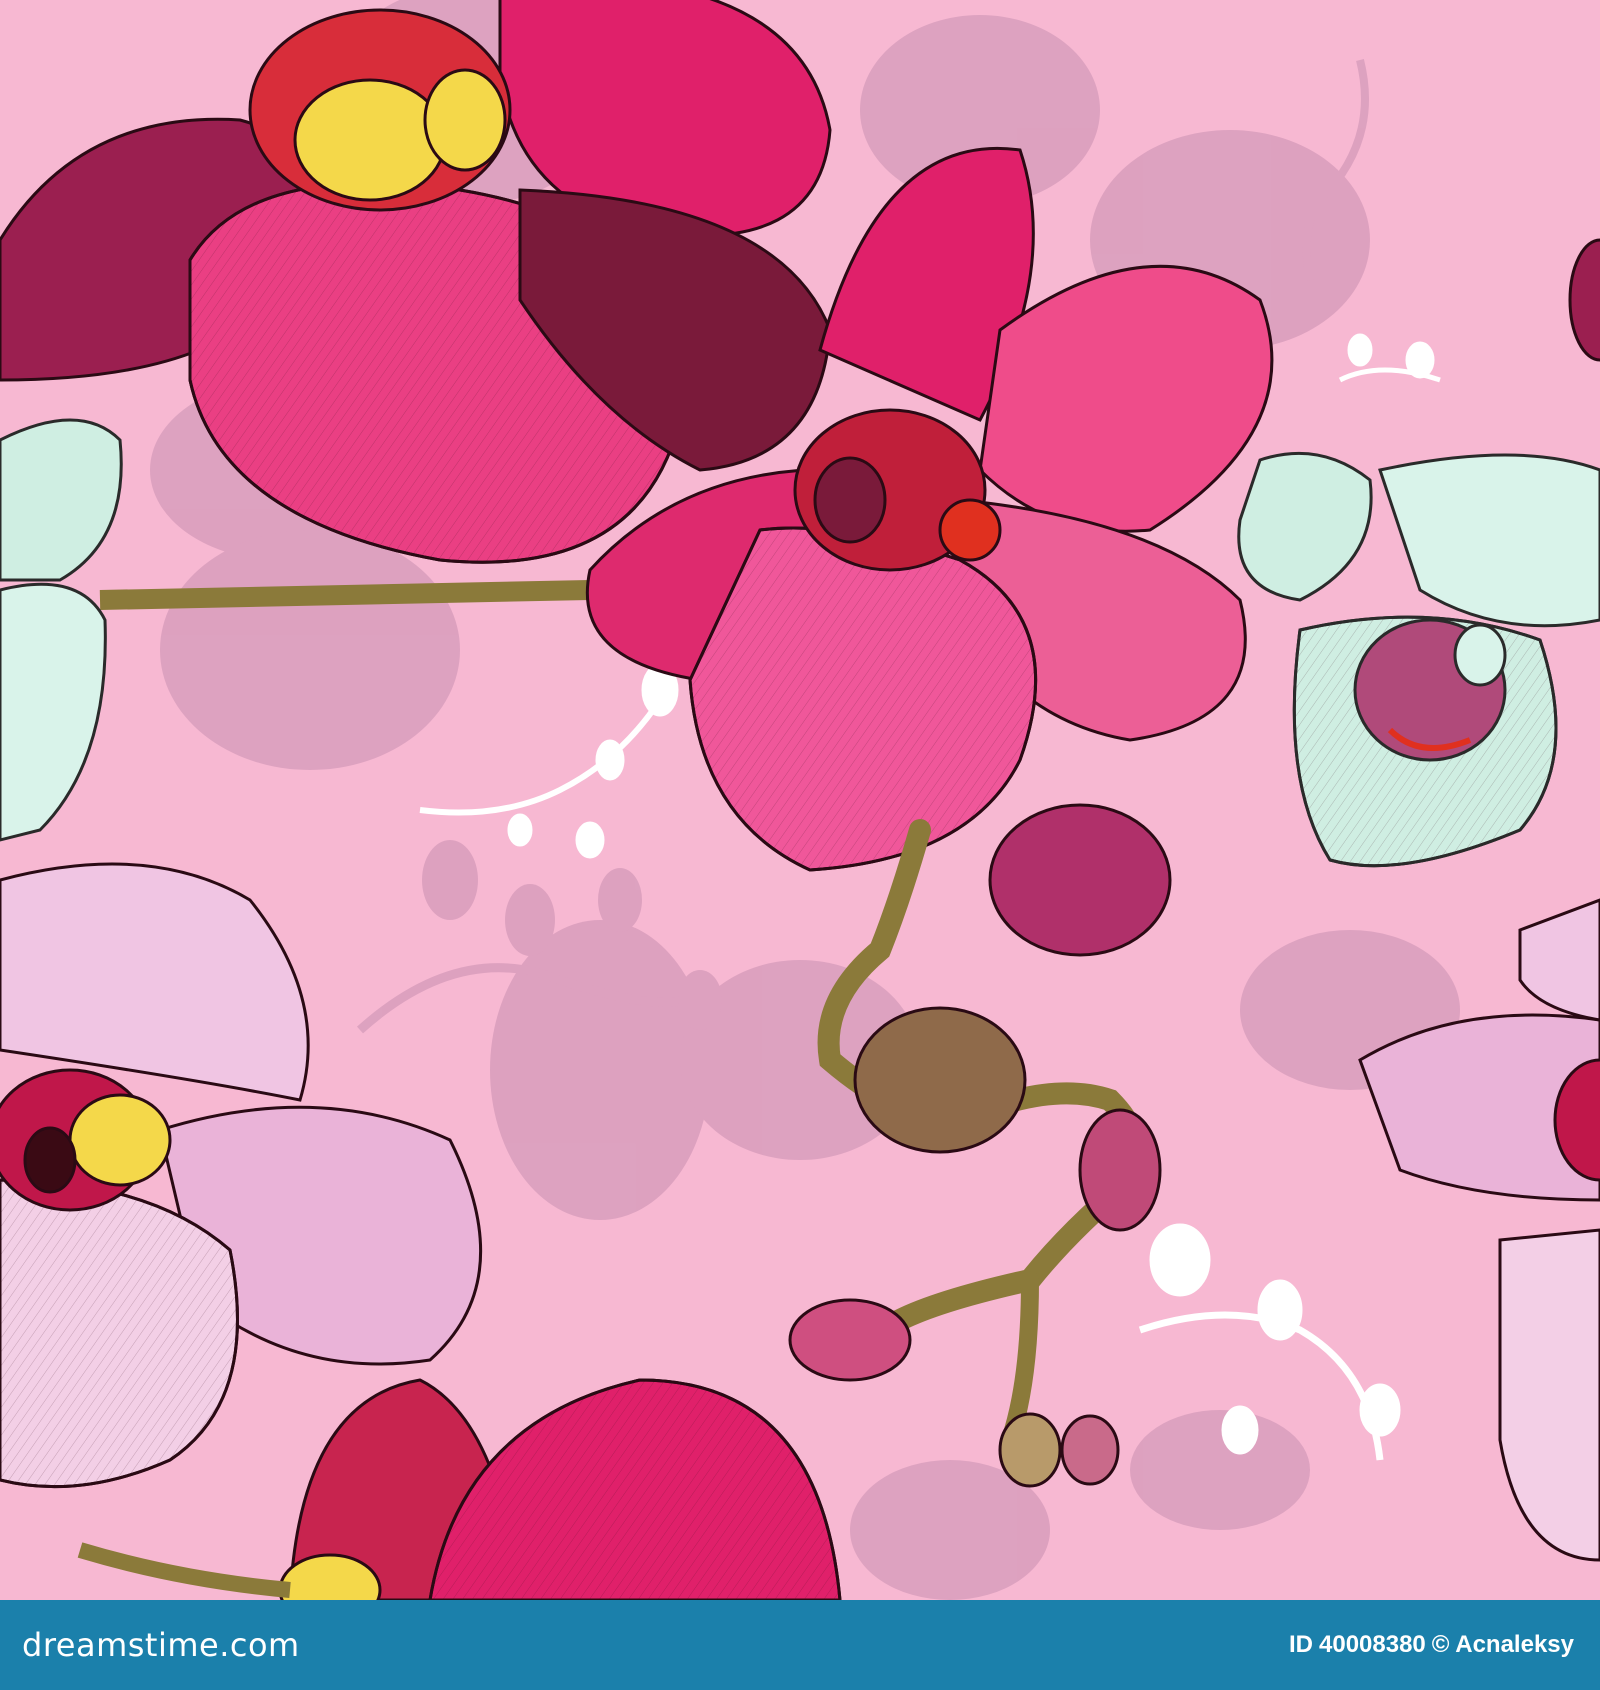 The width and height of the screenshot is (1600, 1690). Describe the element at coordinates (1428, 1645) in the screenshot. I see `image-credit: ID 40008380 © Acnaleksy` at that location.